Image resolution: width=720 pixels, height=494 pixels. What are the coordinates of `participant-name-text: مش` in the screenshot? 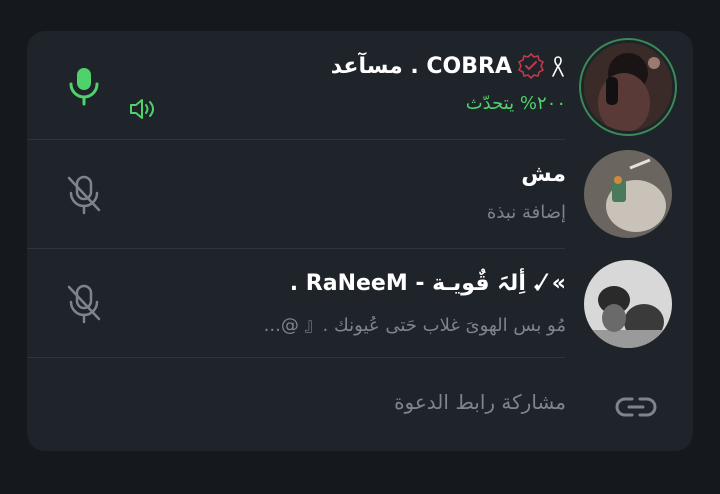 It's located at (543, 174).